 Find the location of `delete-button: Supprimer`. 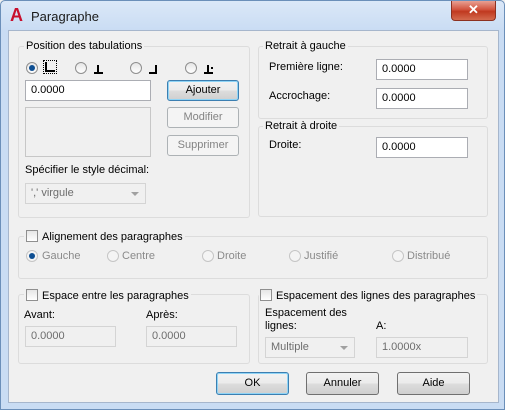

delete-button: Supprimer is located at coordinates (203, 145).